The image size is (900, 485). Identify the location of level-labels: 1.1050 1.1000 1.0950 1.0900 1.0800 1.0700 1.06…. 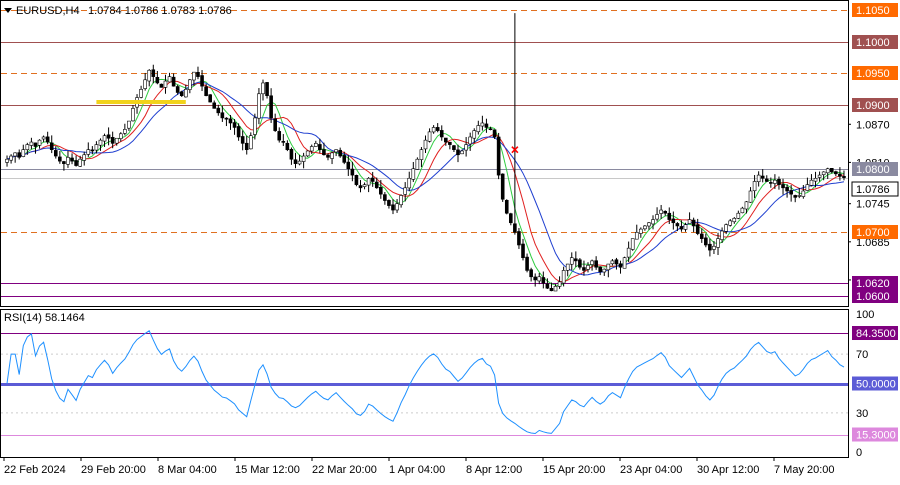
(875, 153).